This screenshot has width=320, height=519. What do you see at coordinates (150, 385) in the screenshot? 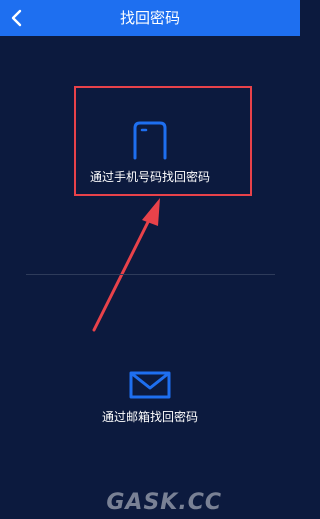
I see `envelope-icon` at bounding box center [150, 385].